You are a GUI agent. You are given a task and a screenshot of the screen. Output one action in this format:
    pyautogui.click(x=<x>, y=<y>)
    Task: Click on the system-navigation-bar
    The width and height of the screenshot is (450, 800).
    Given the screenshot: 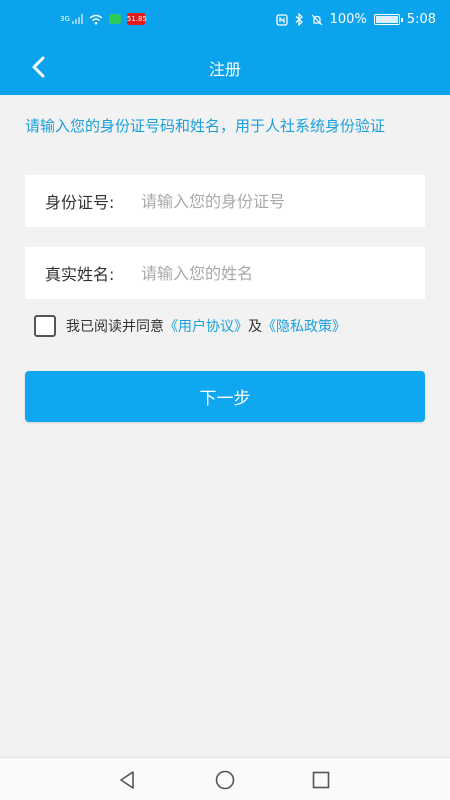 What is the action you would take?
    pyautogui.click(x=225, y=778)
    